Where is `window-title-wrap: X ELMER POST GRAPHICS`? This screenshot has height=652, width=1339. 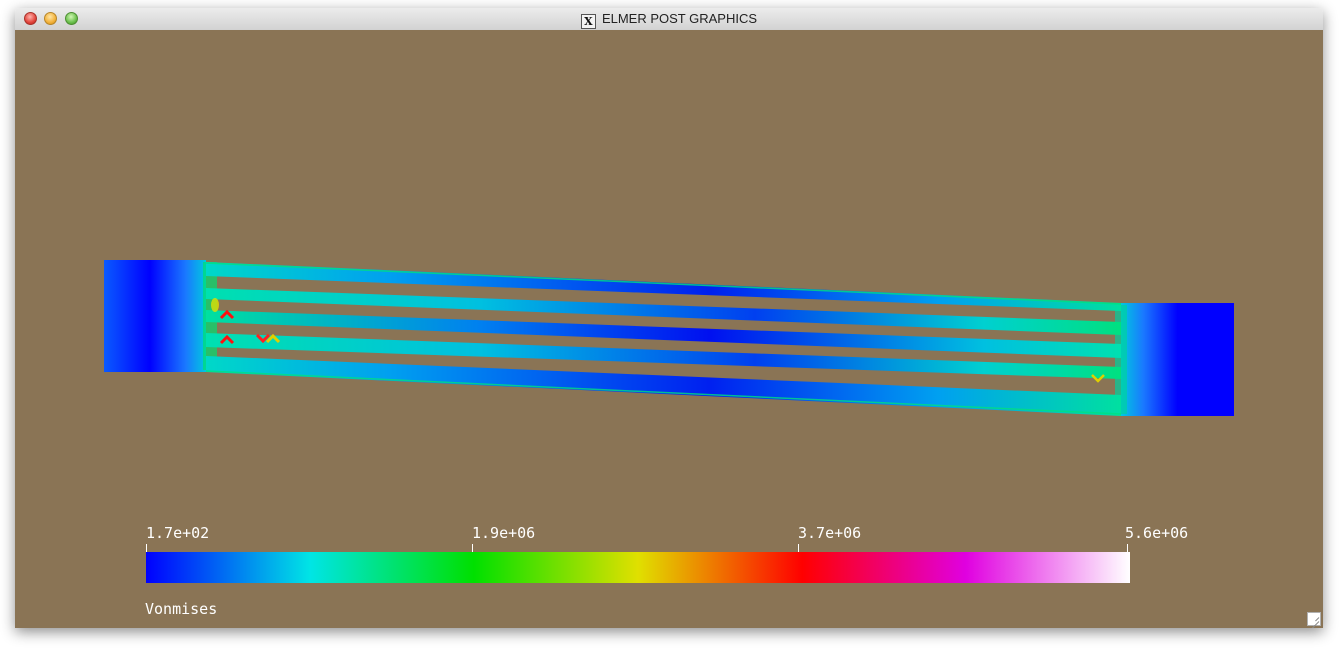
window-title-wrap: X ELMER POST GRAPHICS is located at coordinates (669, 20).